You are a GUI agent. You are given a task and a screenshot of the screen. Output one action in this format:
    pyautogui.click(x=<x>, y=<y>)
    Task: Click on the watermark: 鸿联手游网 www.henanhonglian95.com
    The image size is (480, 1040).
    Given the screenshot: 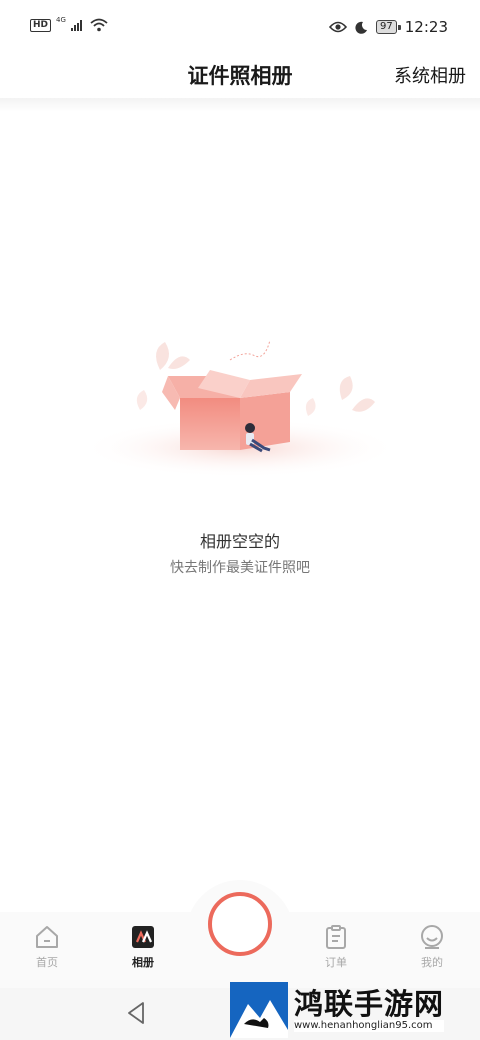 What is the action you would take?
    pyautogui.click(x=350, y=1010)
    